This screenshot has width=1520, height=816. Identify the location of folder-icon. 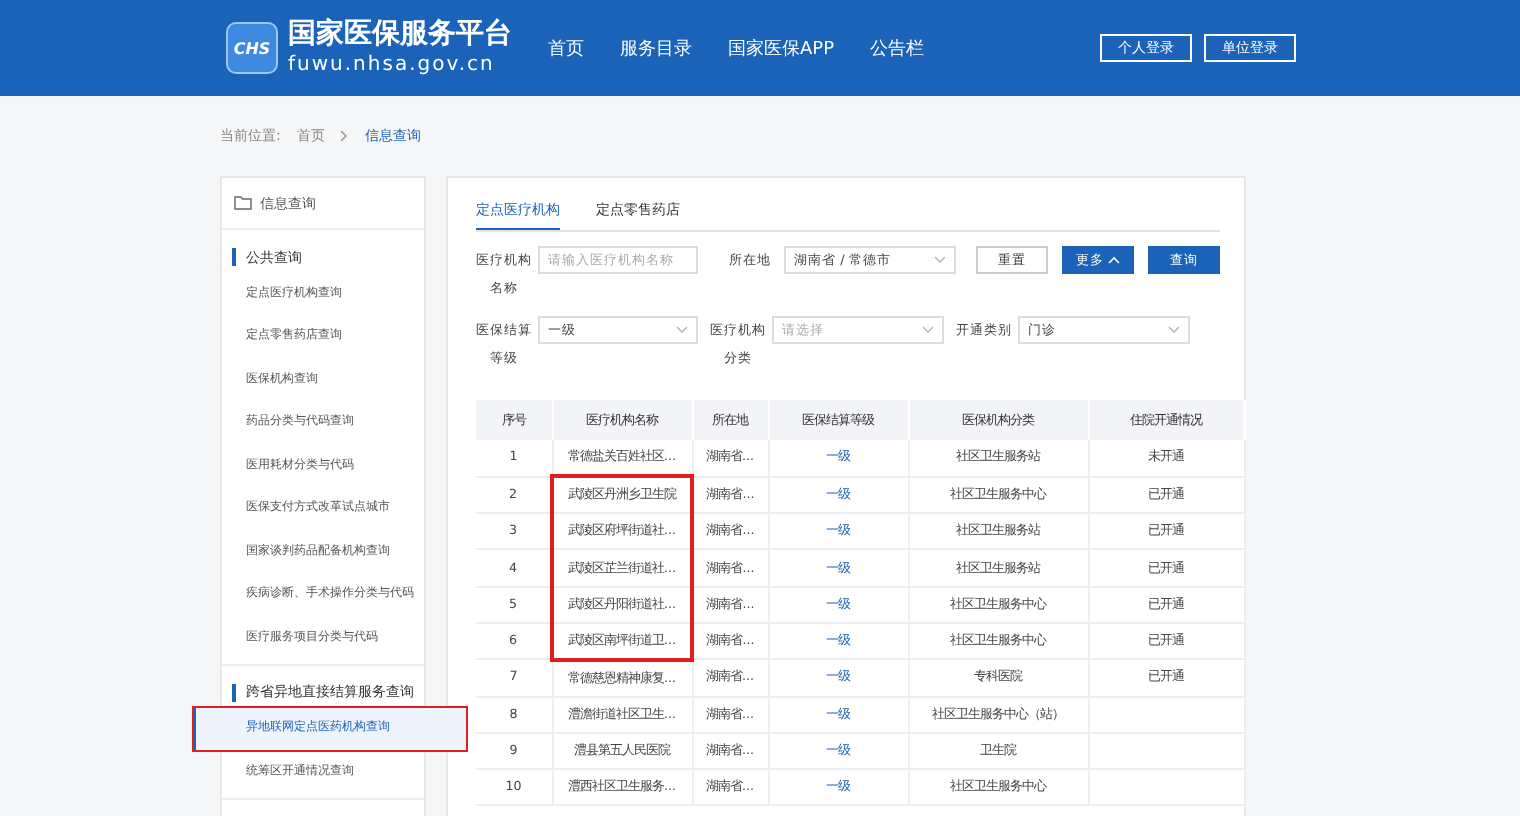
(243, 203).